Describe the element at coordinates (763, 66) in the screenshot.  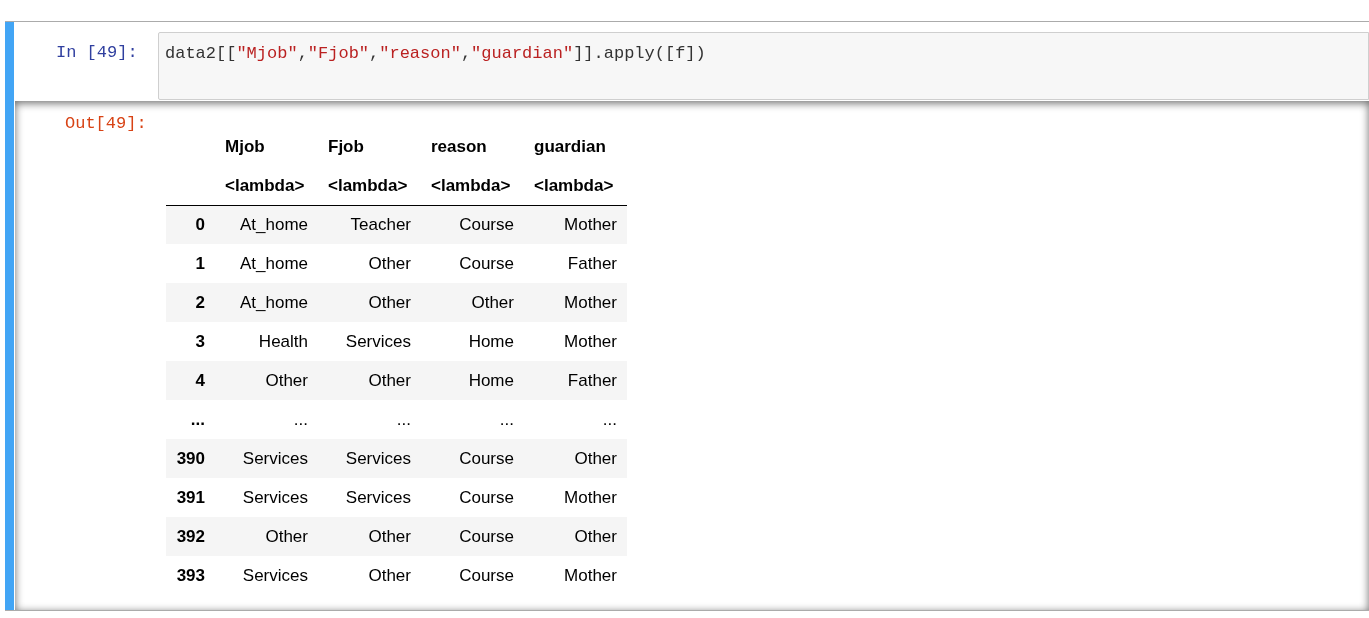
I see `code-input: data2[["Mjob","Fjob","reason","guardian"]].apply([f])` at that location.